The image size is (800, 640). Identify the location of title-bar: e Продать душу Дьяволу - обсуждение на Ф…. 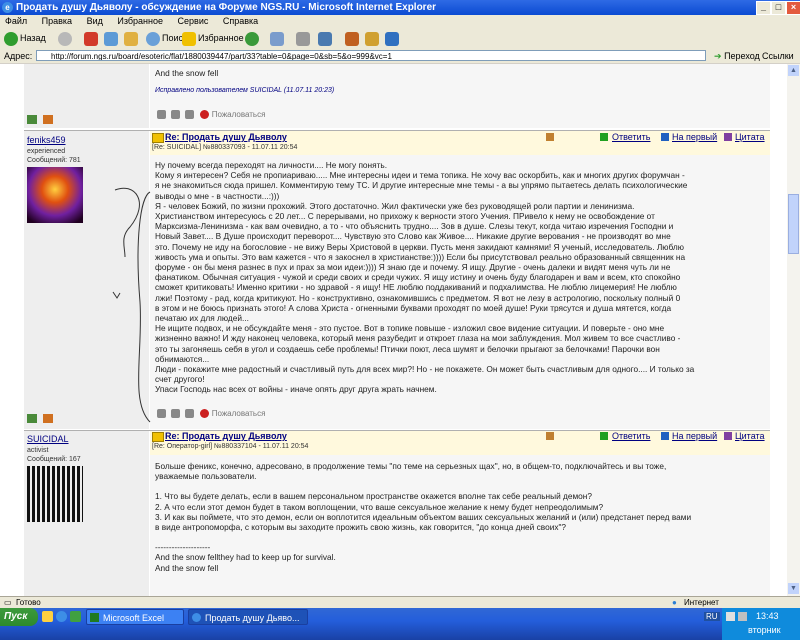
(400, 7).